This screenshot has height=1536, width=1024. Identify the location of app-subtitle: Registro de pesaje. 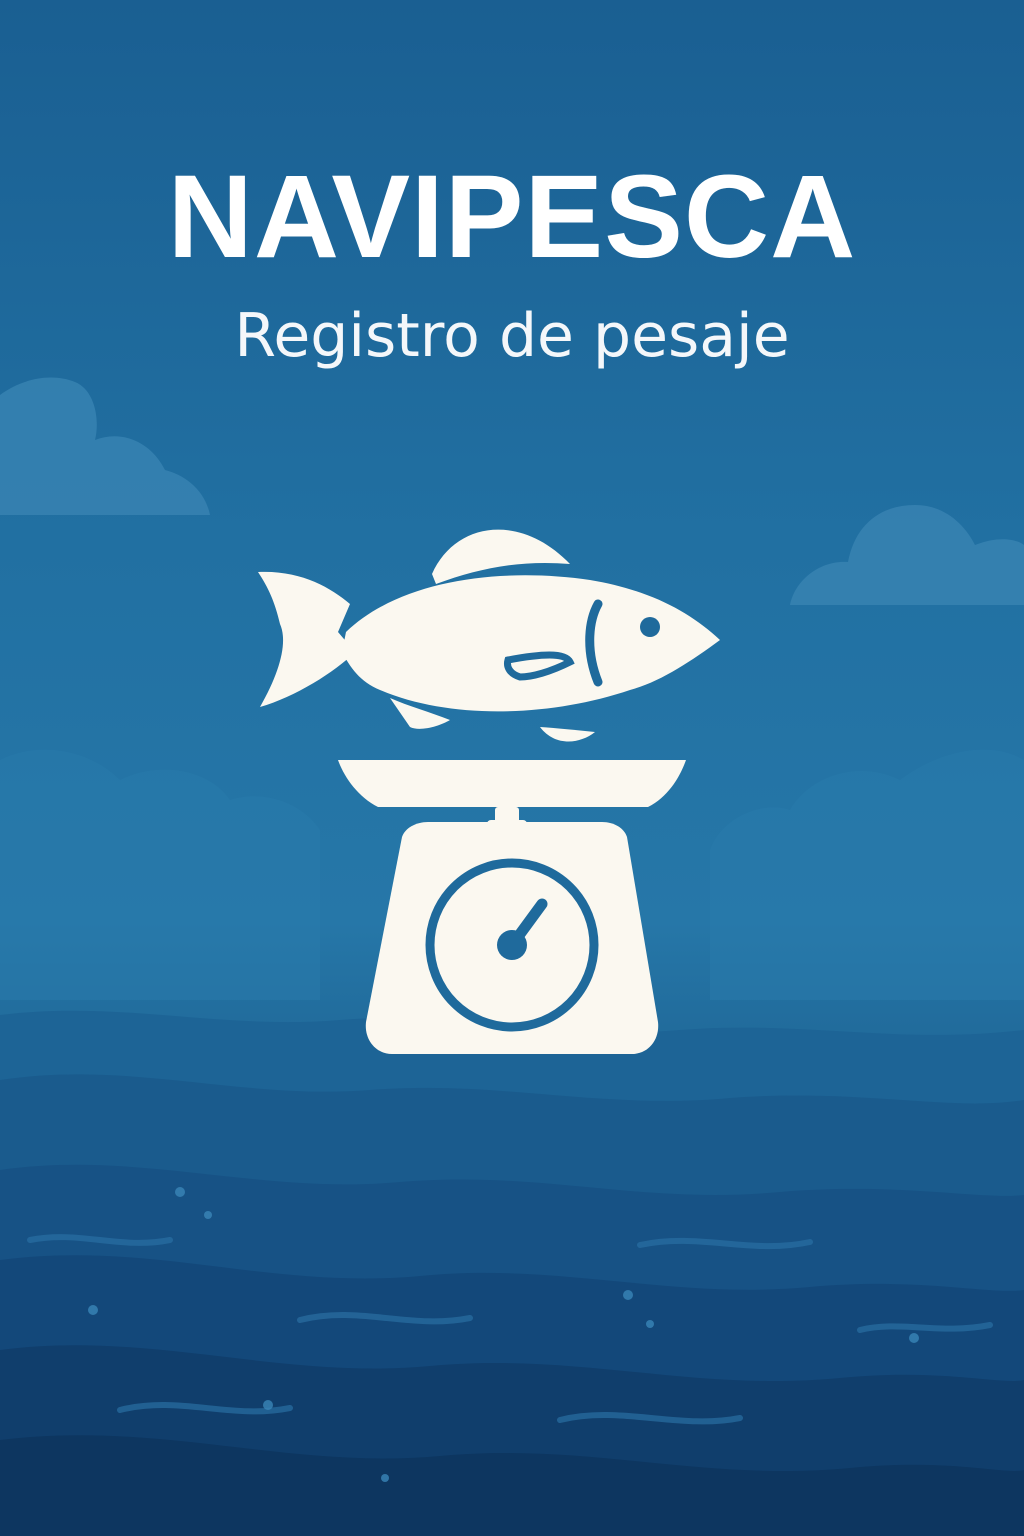
(512, 336).